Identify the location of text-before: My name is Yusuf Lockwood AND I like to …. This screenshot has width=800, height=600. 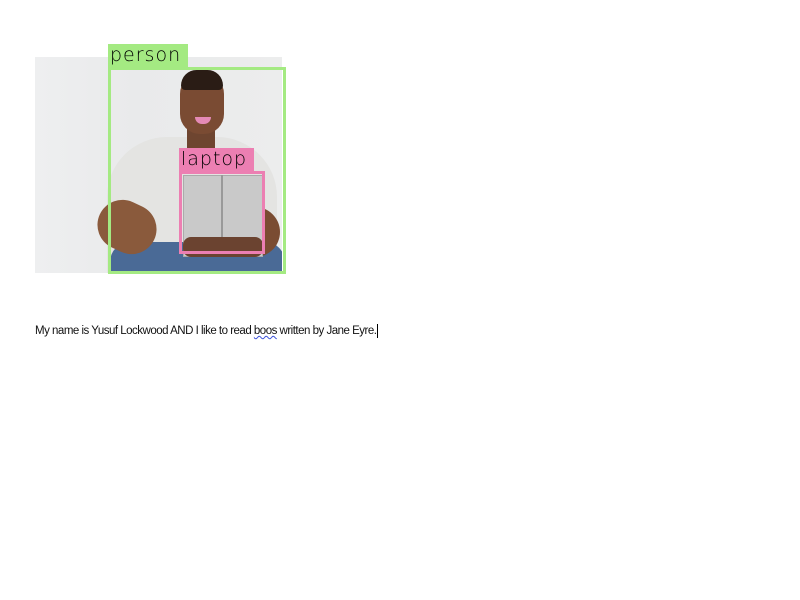
(144, 331).